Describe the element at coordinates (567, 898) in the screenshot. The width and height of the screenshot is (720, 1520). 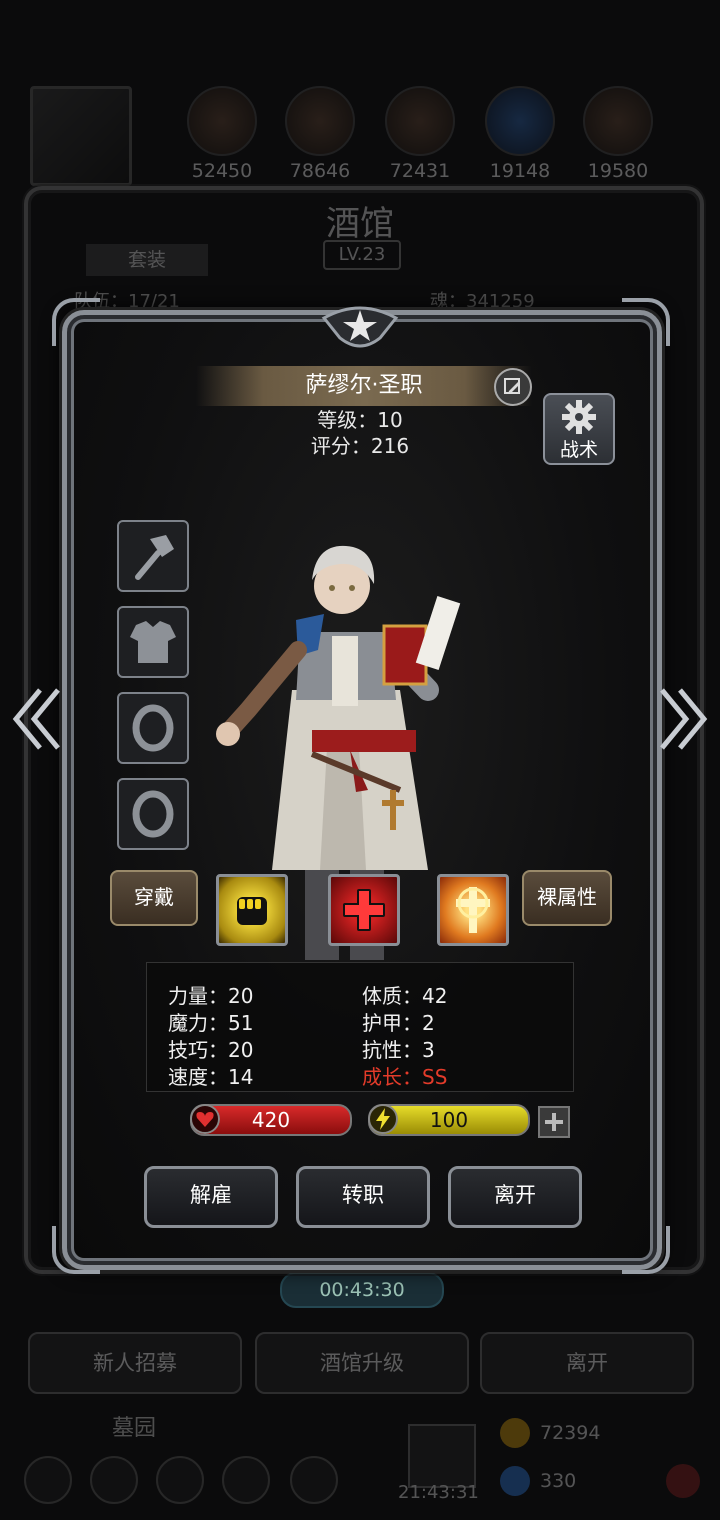
I see `bare-attributes-button: 裸属性` at that location.